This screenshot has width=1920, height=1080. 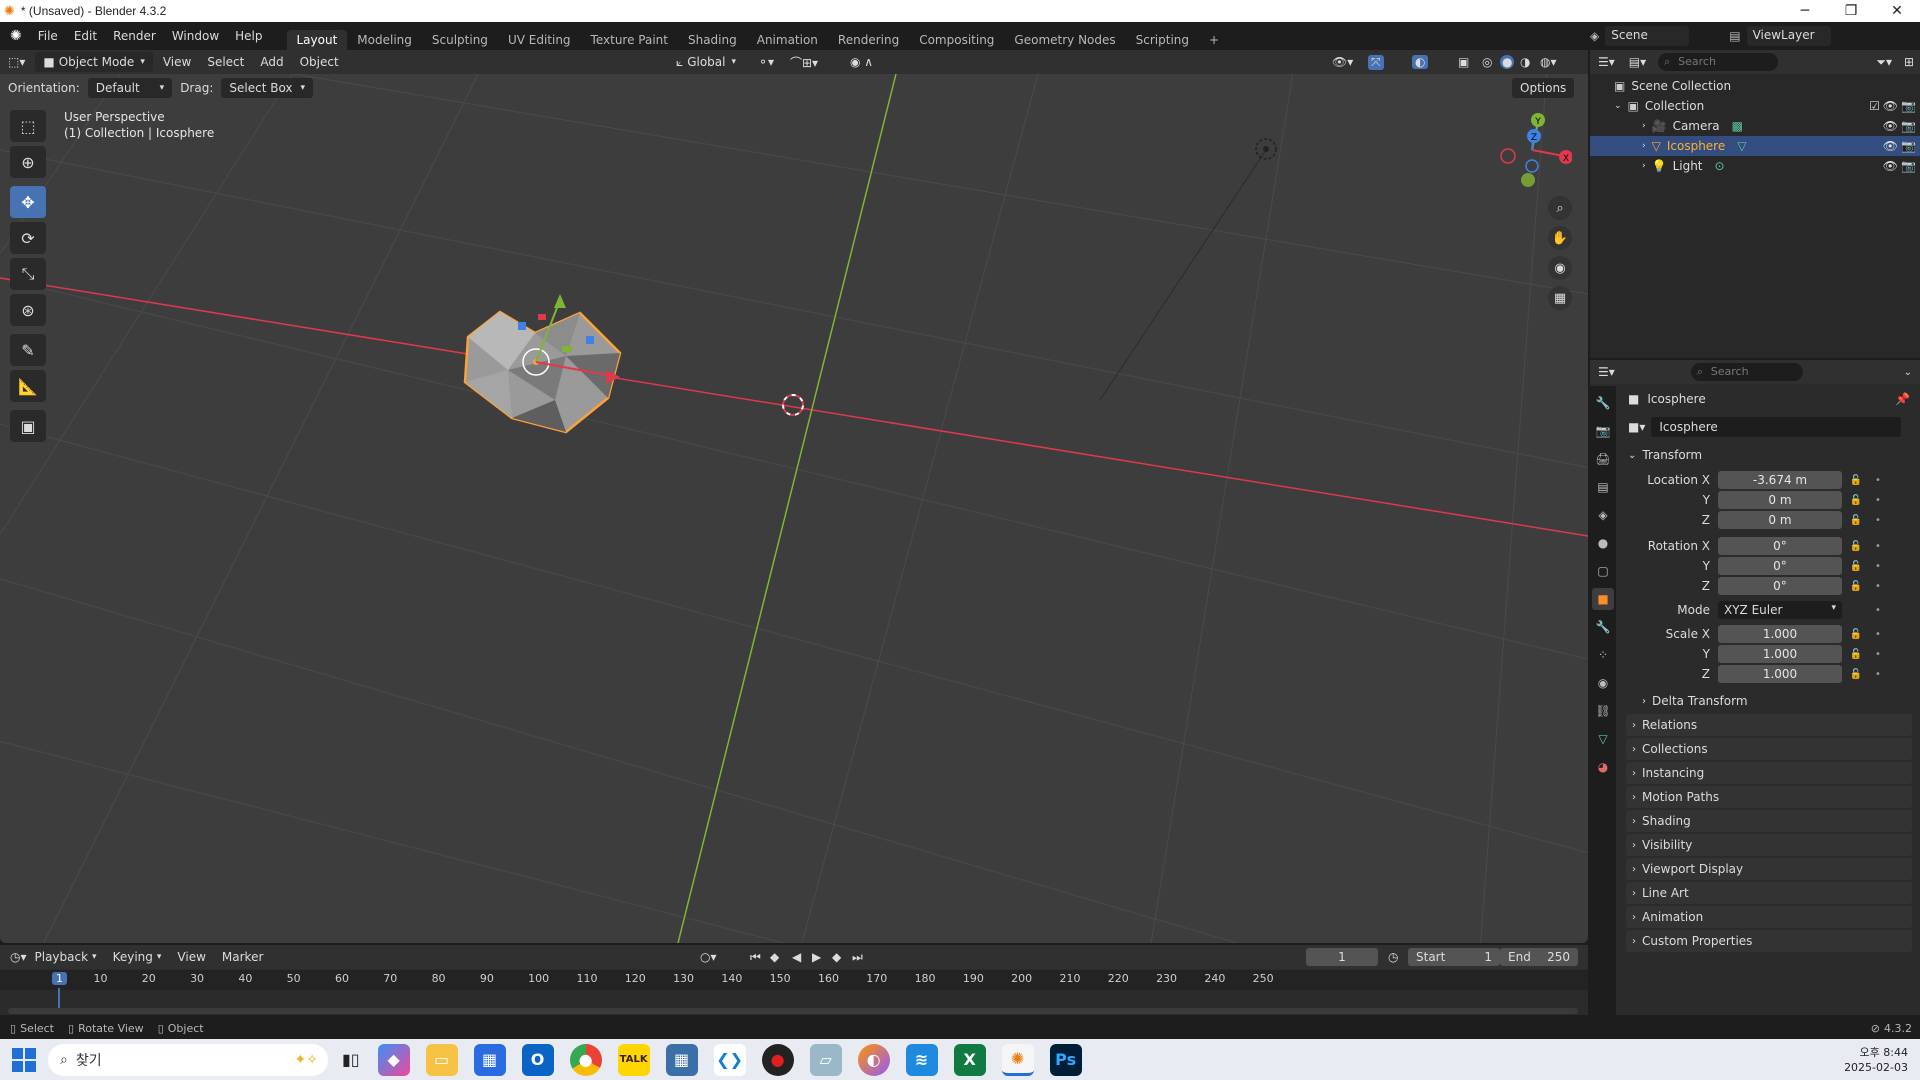 What do you see at coordinates (956, 40) in the screenshot?
I see `tab-compositing: Compositing` at bounding box center [956, 40].